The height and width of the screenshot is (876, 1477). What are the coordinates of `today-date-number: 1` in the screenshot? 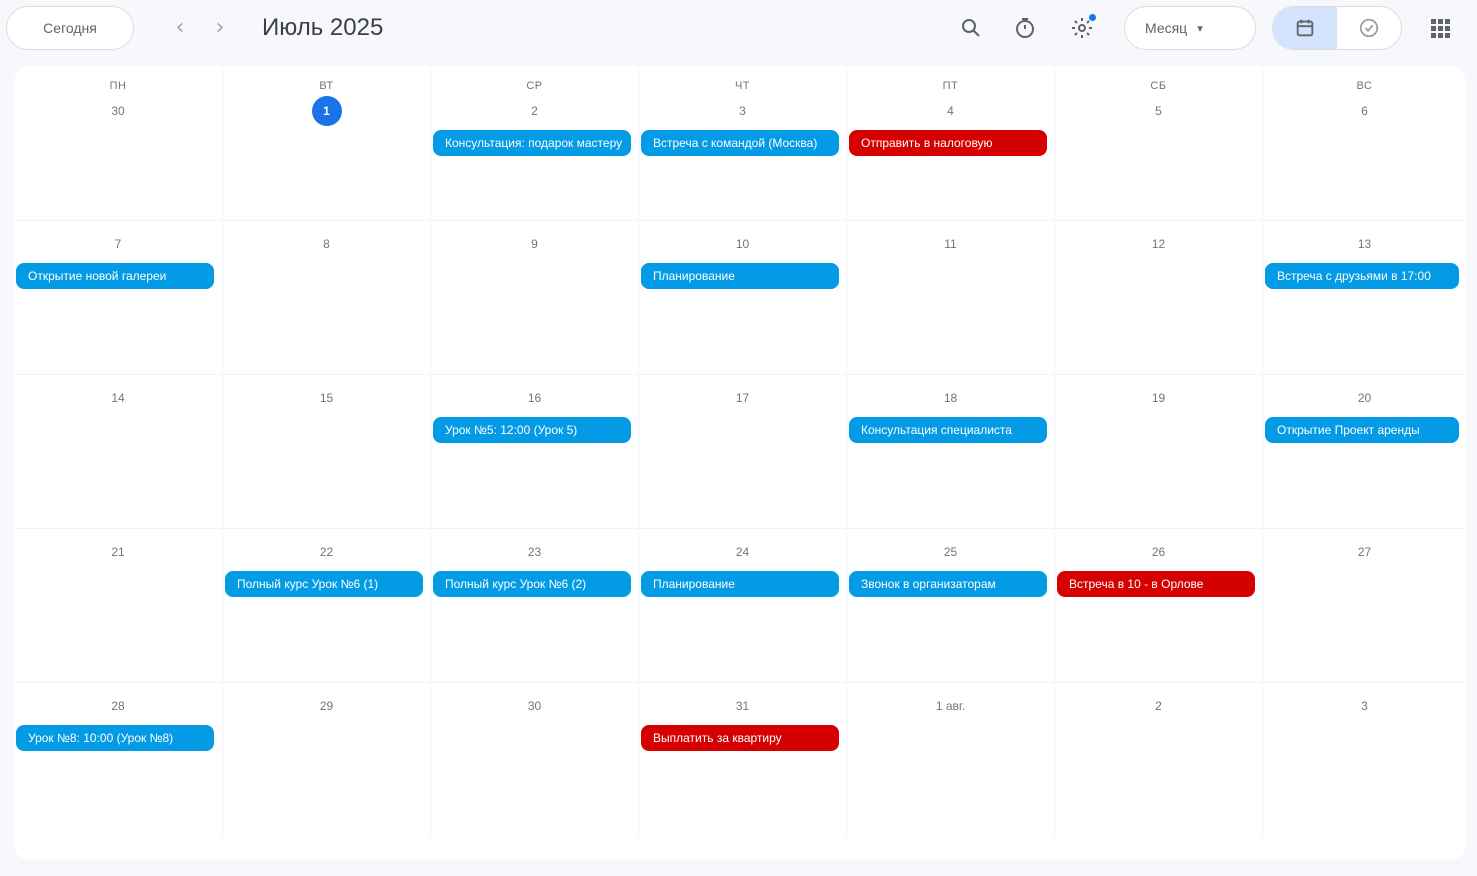 It's located at (326, 111).